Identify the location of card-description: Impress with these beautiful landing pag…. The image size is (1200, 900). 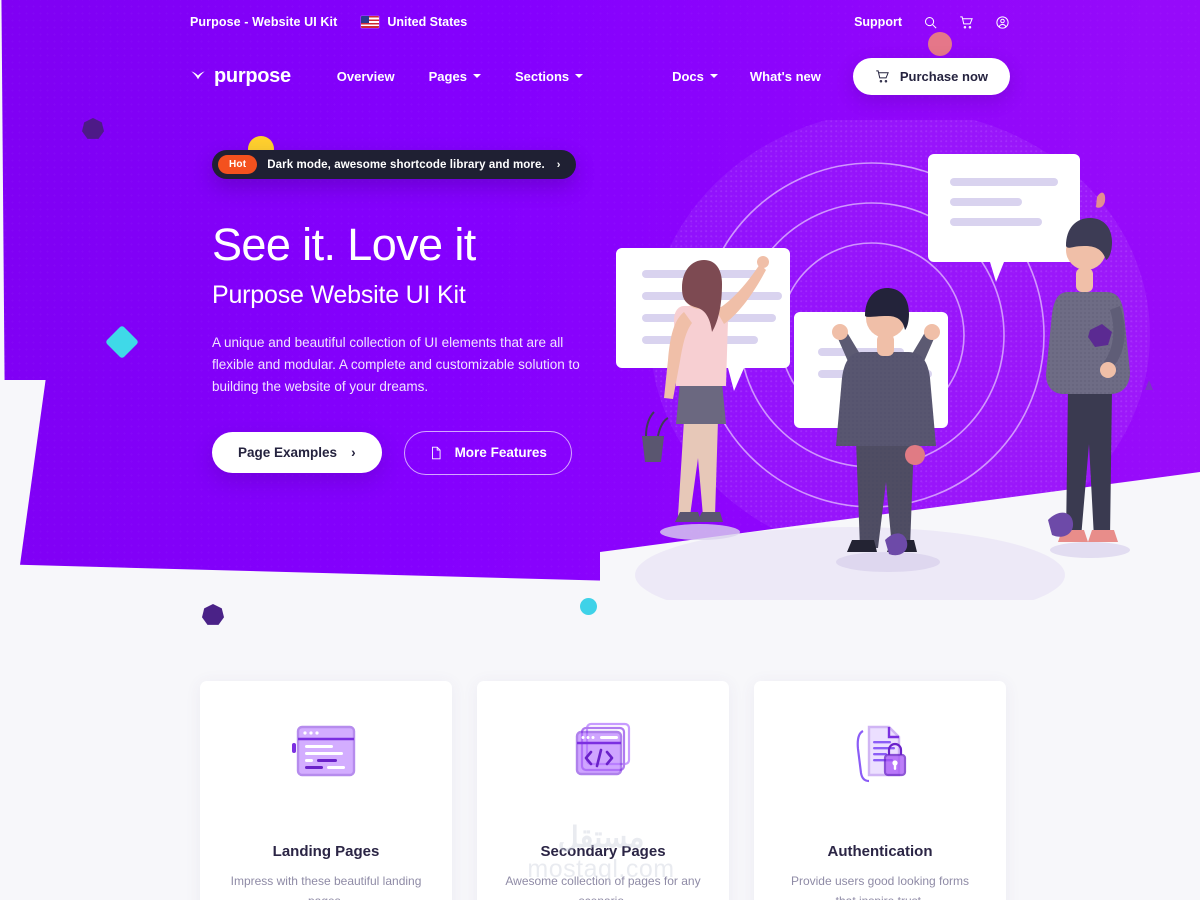
(326, 887).